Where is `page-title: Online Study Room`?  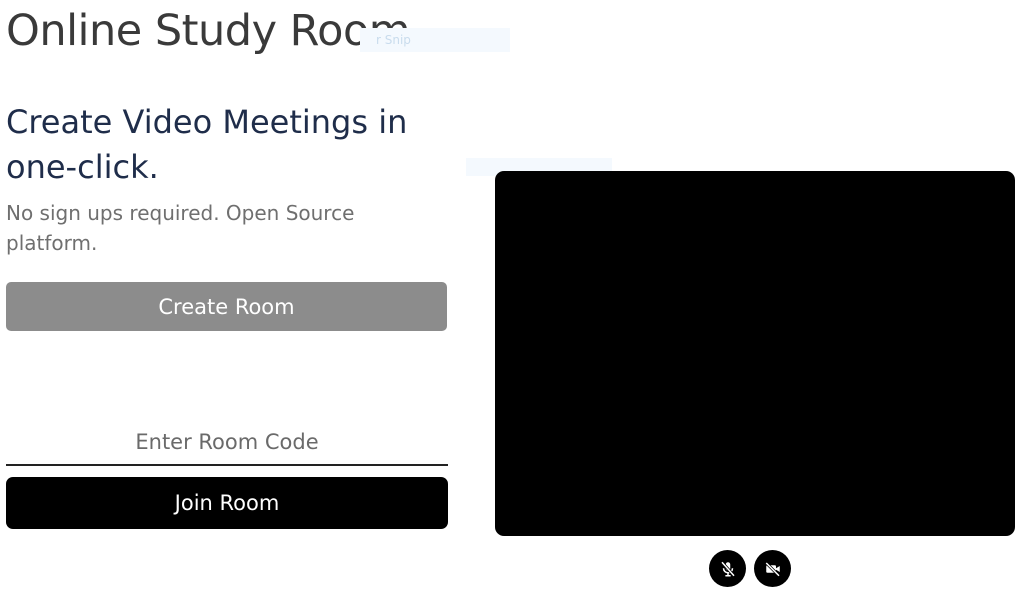 page-title: Online Study Room is located at coordinates (208, 31).